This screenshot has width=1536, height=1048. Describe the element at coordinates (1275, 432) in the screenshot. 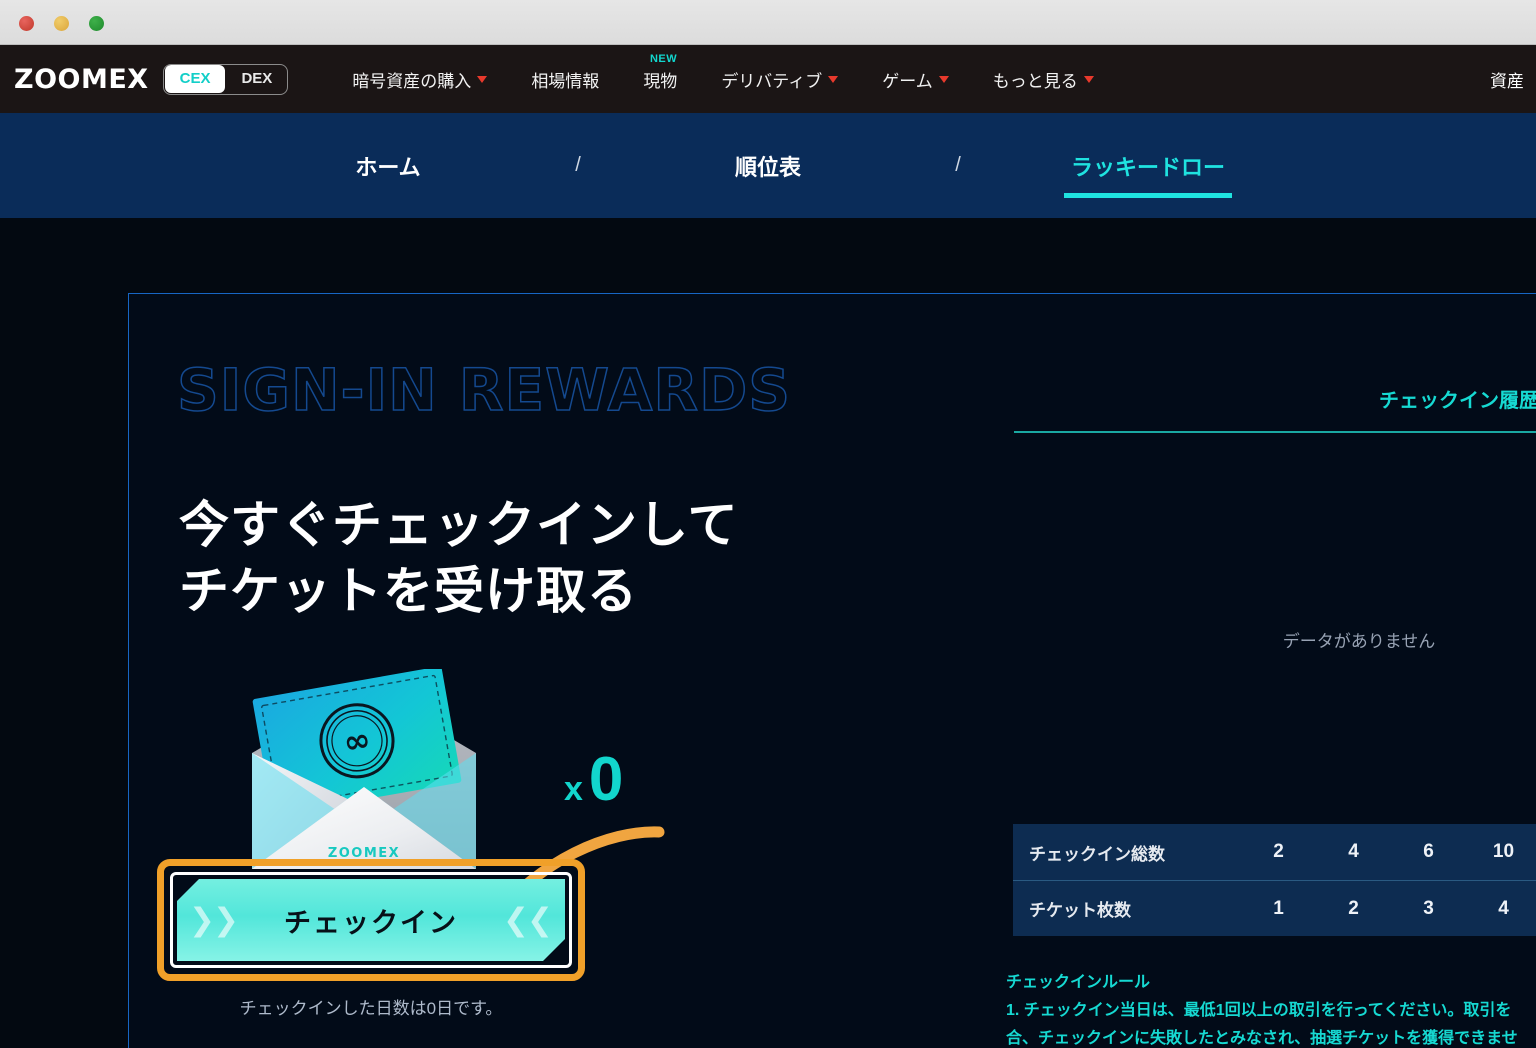

I see `history-divider` at that location.